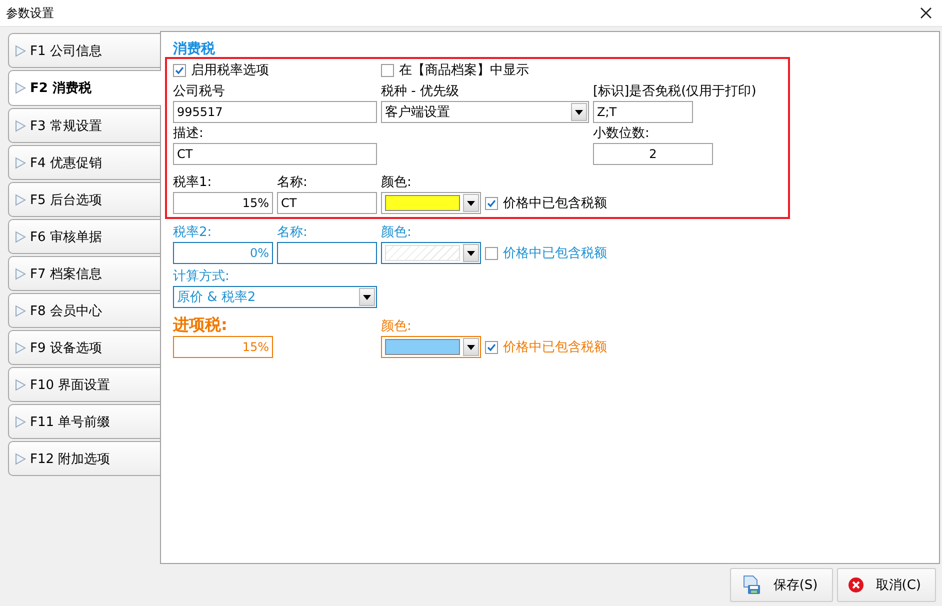 Image resolution: width=942 pixels, height=606 pixels. Describe the element at coordinates (84, 310) in the screenshot. I see `tab: F8 会员中心` at that location.